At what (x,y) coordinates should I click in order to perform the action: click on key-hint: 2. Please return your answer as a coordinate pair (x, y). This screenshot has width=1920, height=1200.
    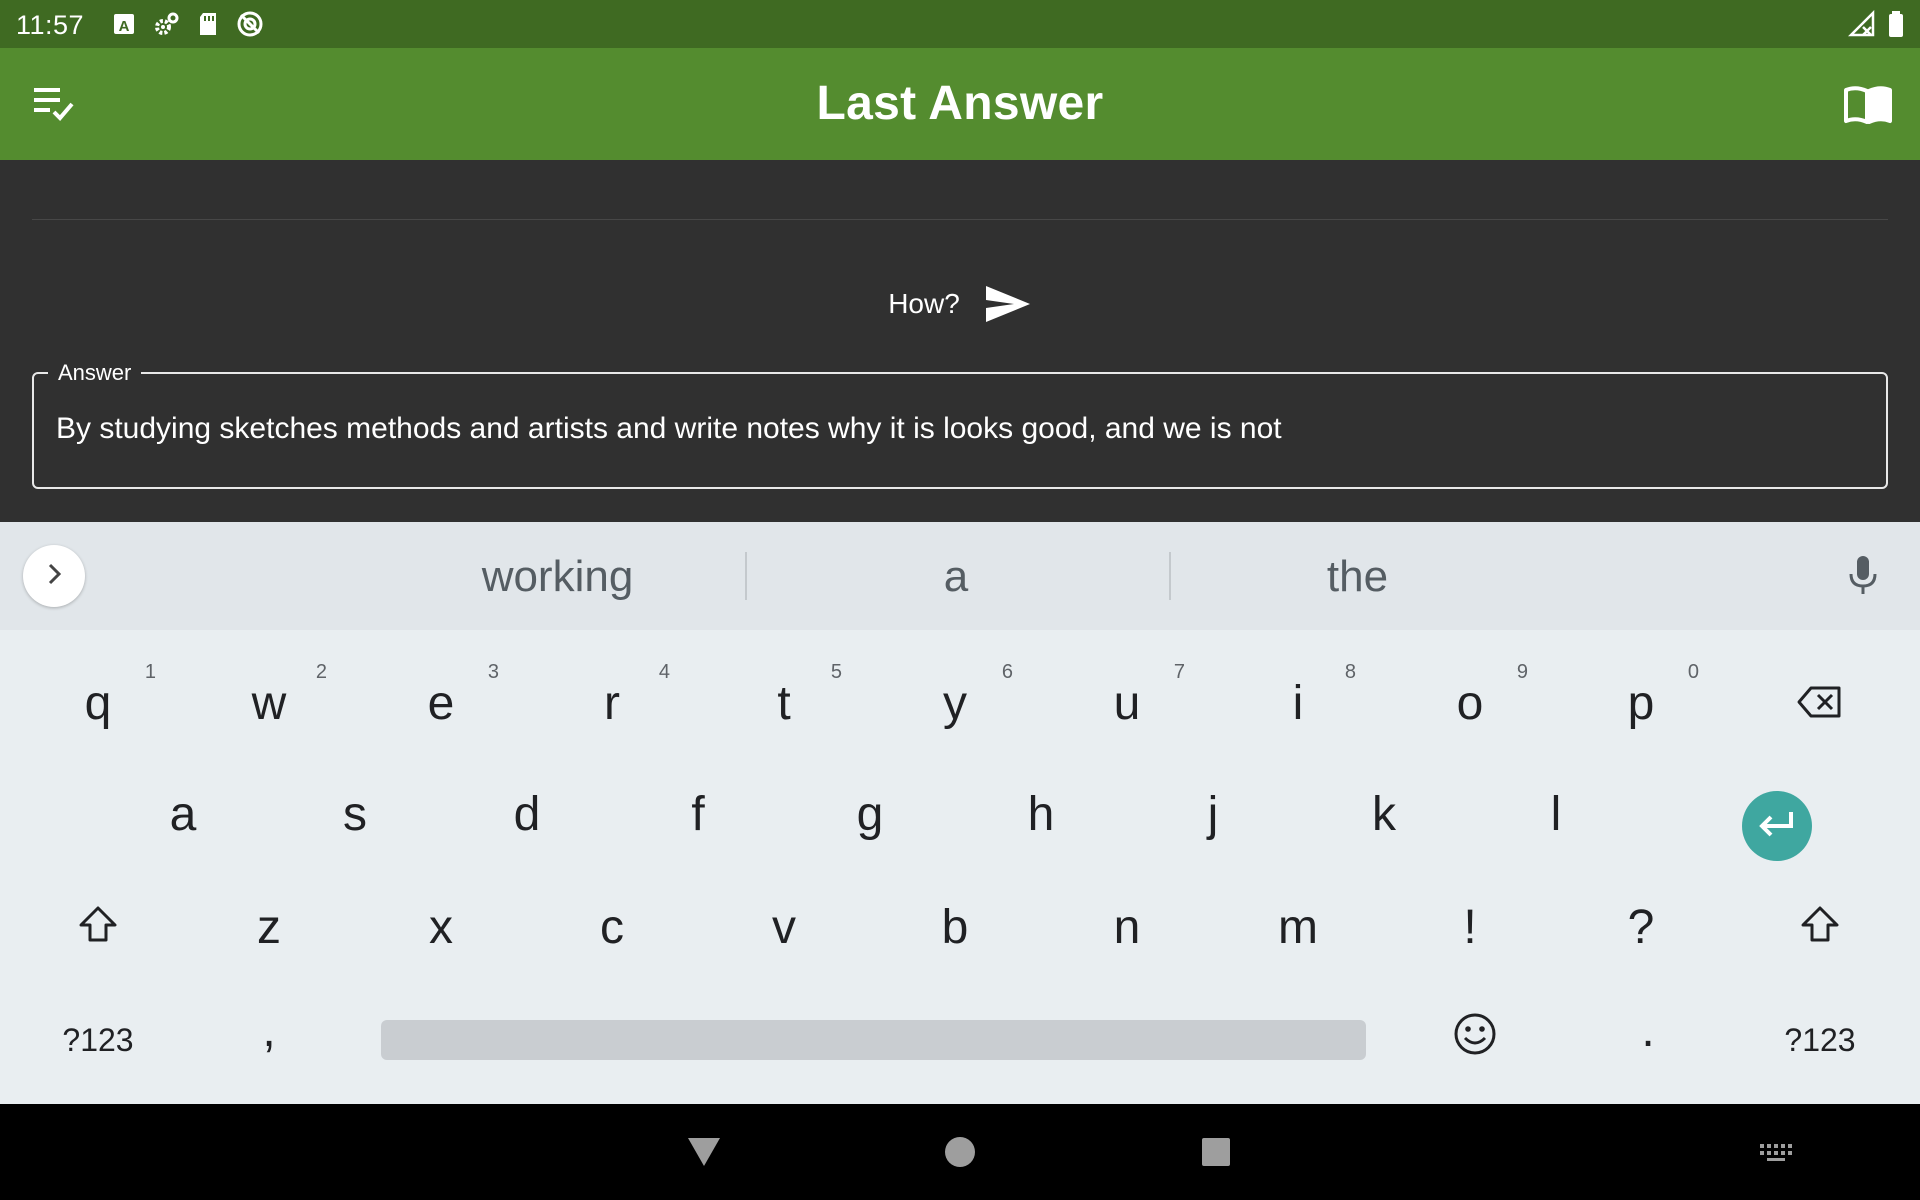
    Looking at the image, I should click on (321, 672).